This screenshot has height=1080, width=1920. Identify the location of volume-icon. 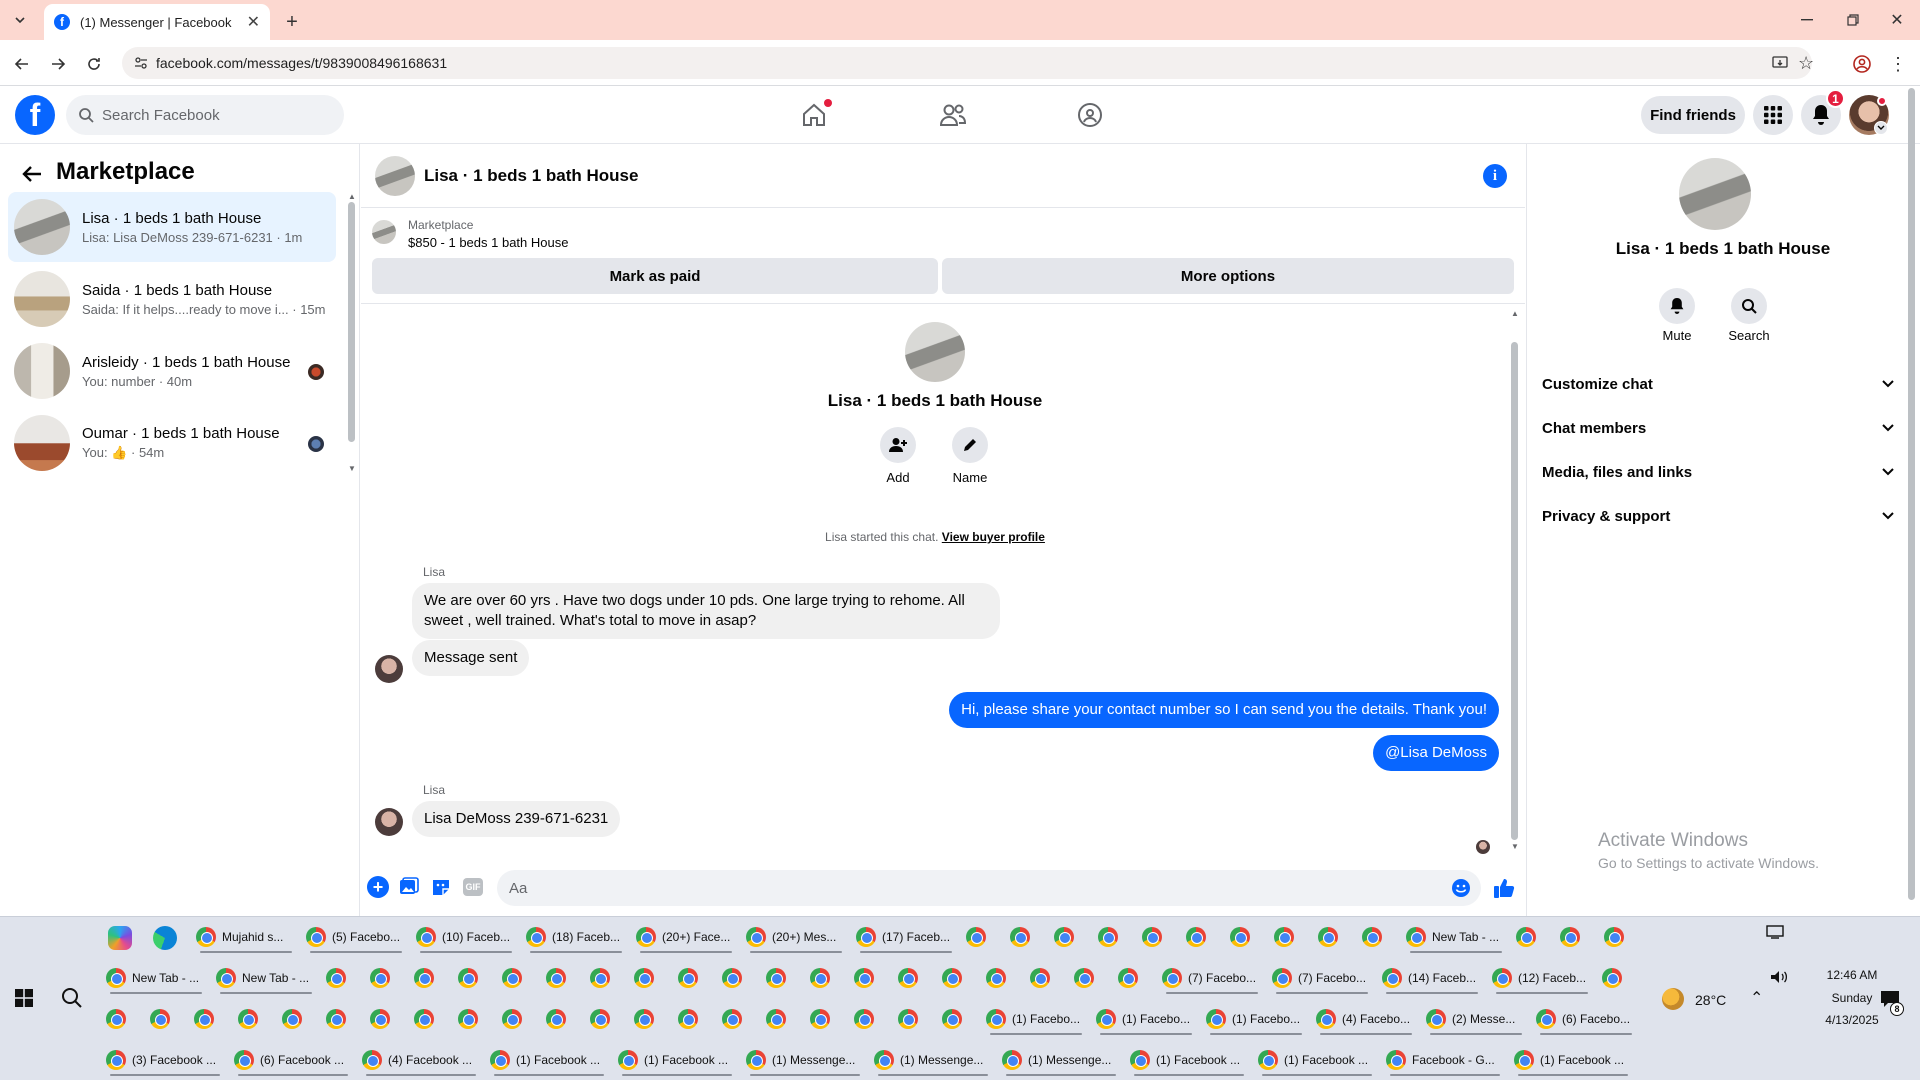
(1779, 977).